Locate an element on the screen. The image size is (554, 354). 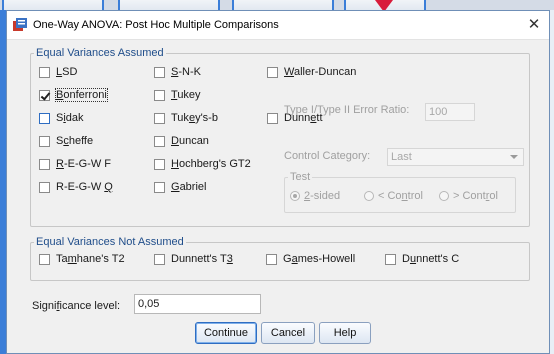
checkbox-label: Dunnett's T3 is located at coordinates (202, 259).